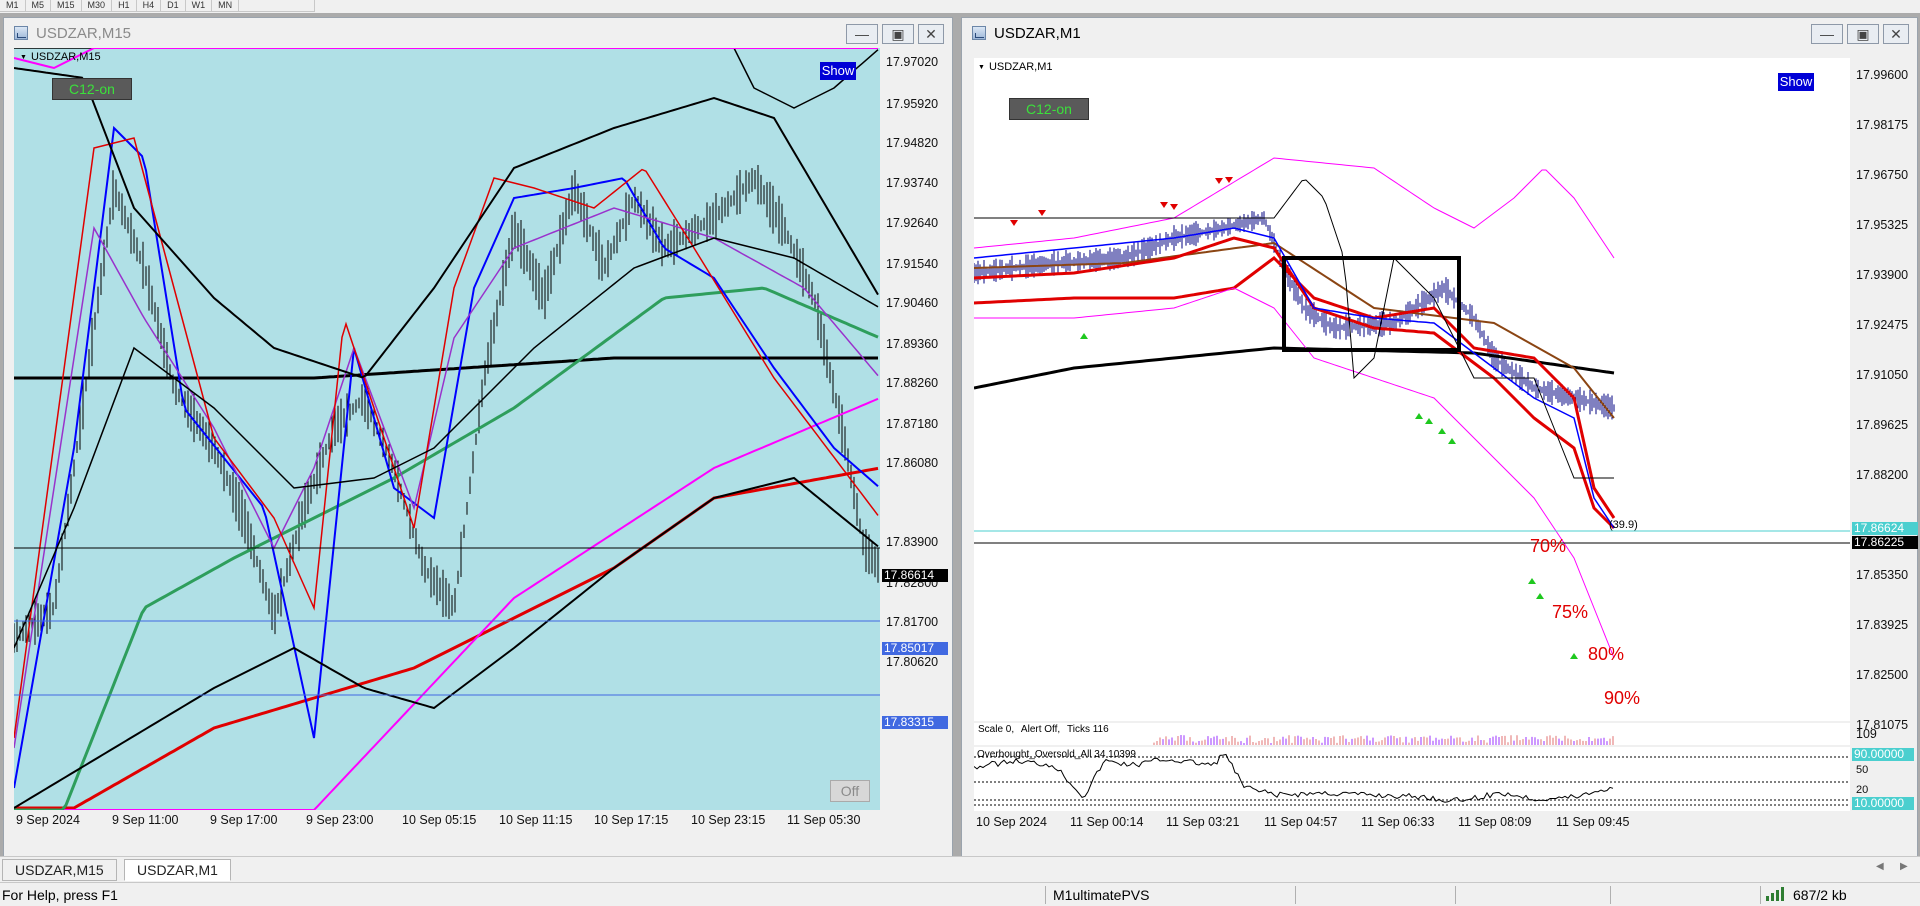 This screenshot has height=906, width=1920. What do you see at coordinates (912, 662) in the screenshot?
I see `price-tick: 17.80620` at bounding box center [912, 662].